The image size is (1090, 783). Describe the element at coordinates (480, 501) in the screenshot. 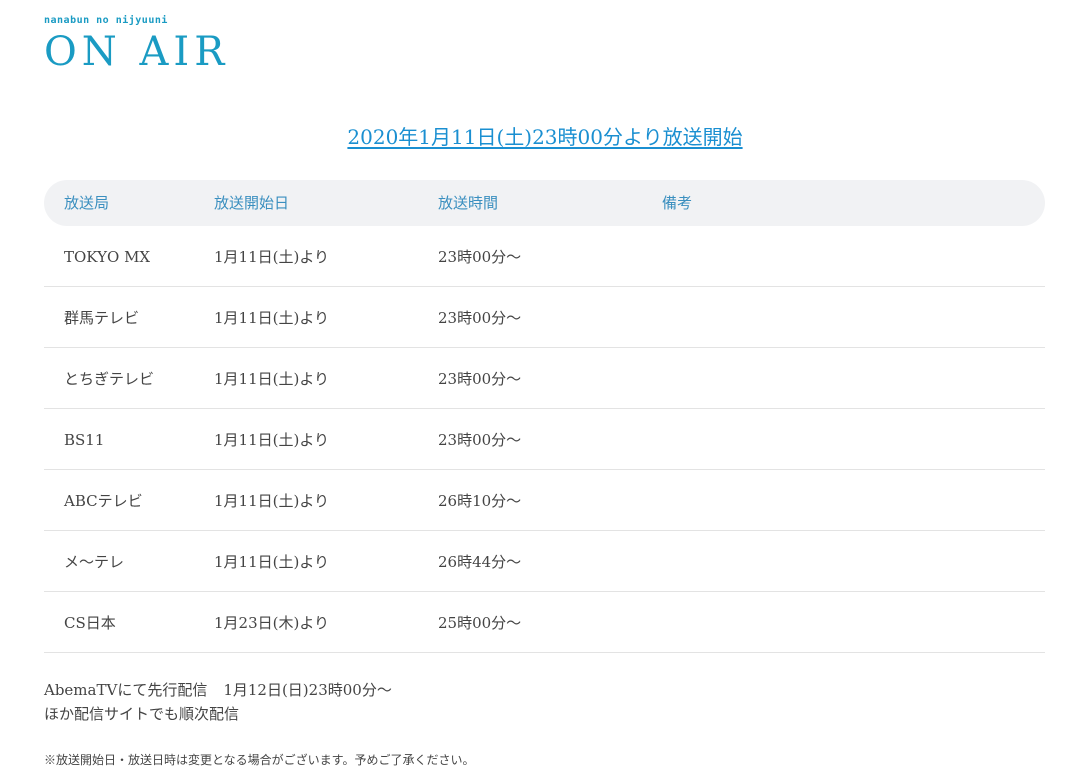

I see `time-cell: 26時10分〜` at that location.